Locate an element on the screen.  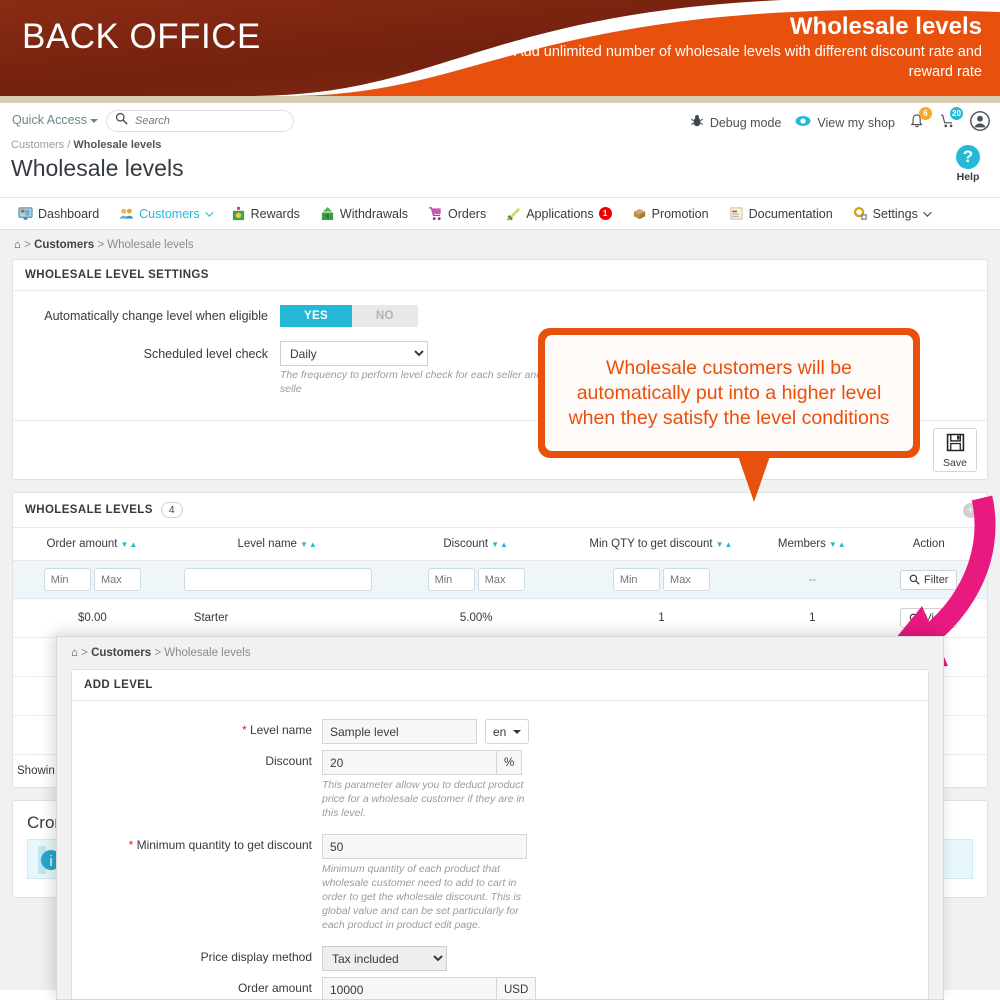
language-selector: en is located at coordinates (507, 731).